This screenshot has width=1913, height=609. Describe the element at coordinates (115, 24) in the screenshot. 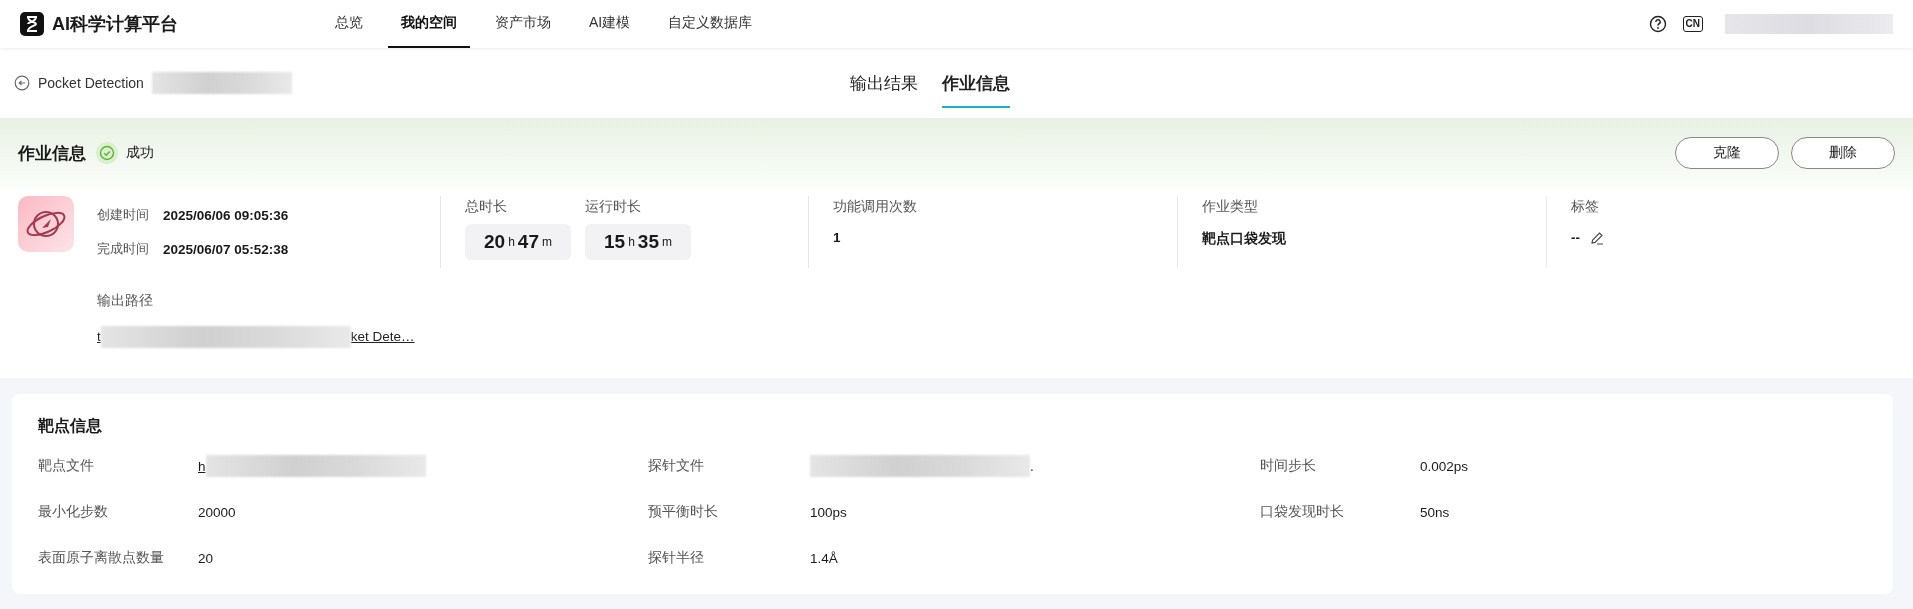

I see `app-name: AI科学计算平台` at that location.